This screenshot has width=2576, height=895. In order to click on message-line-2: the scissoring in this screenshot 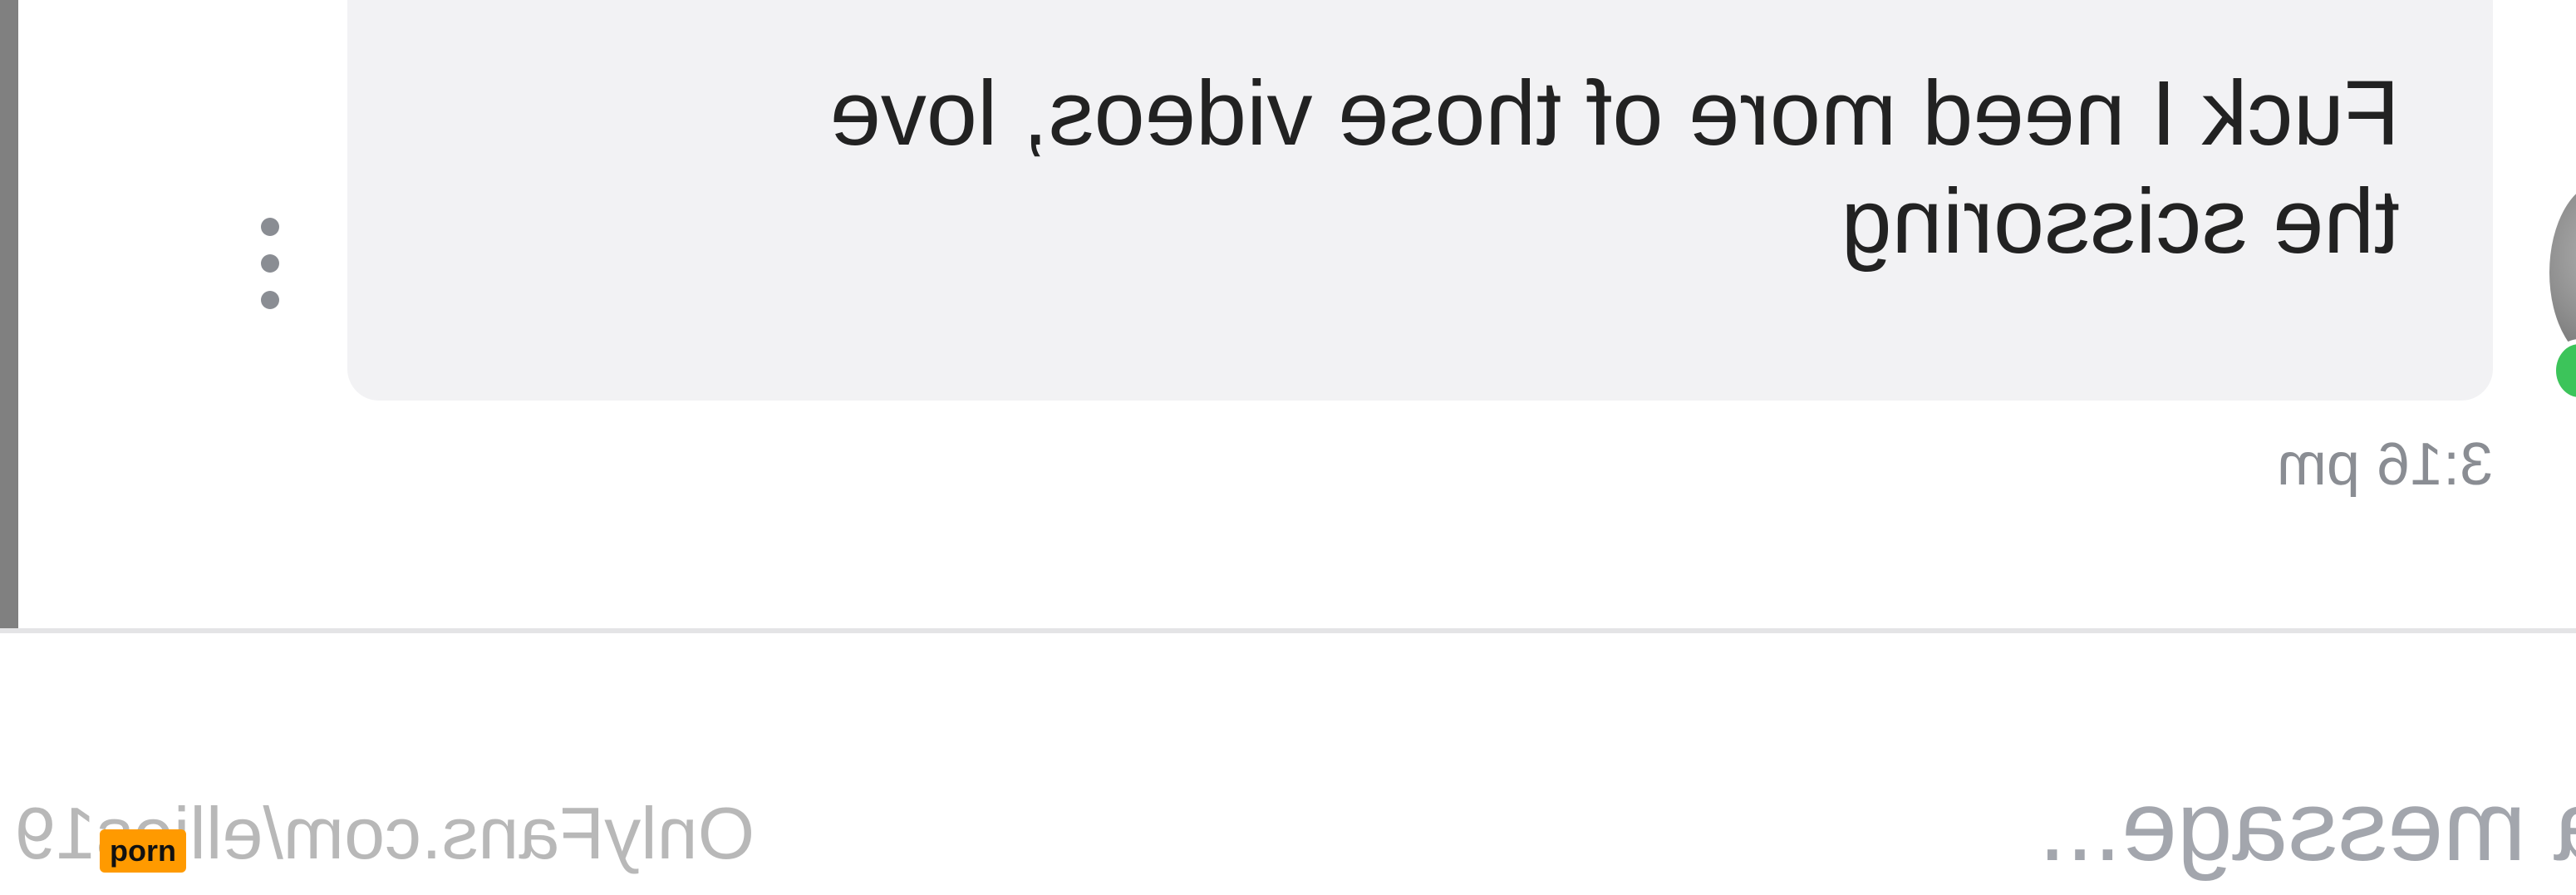, I will do `click(2120, 221)`.